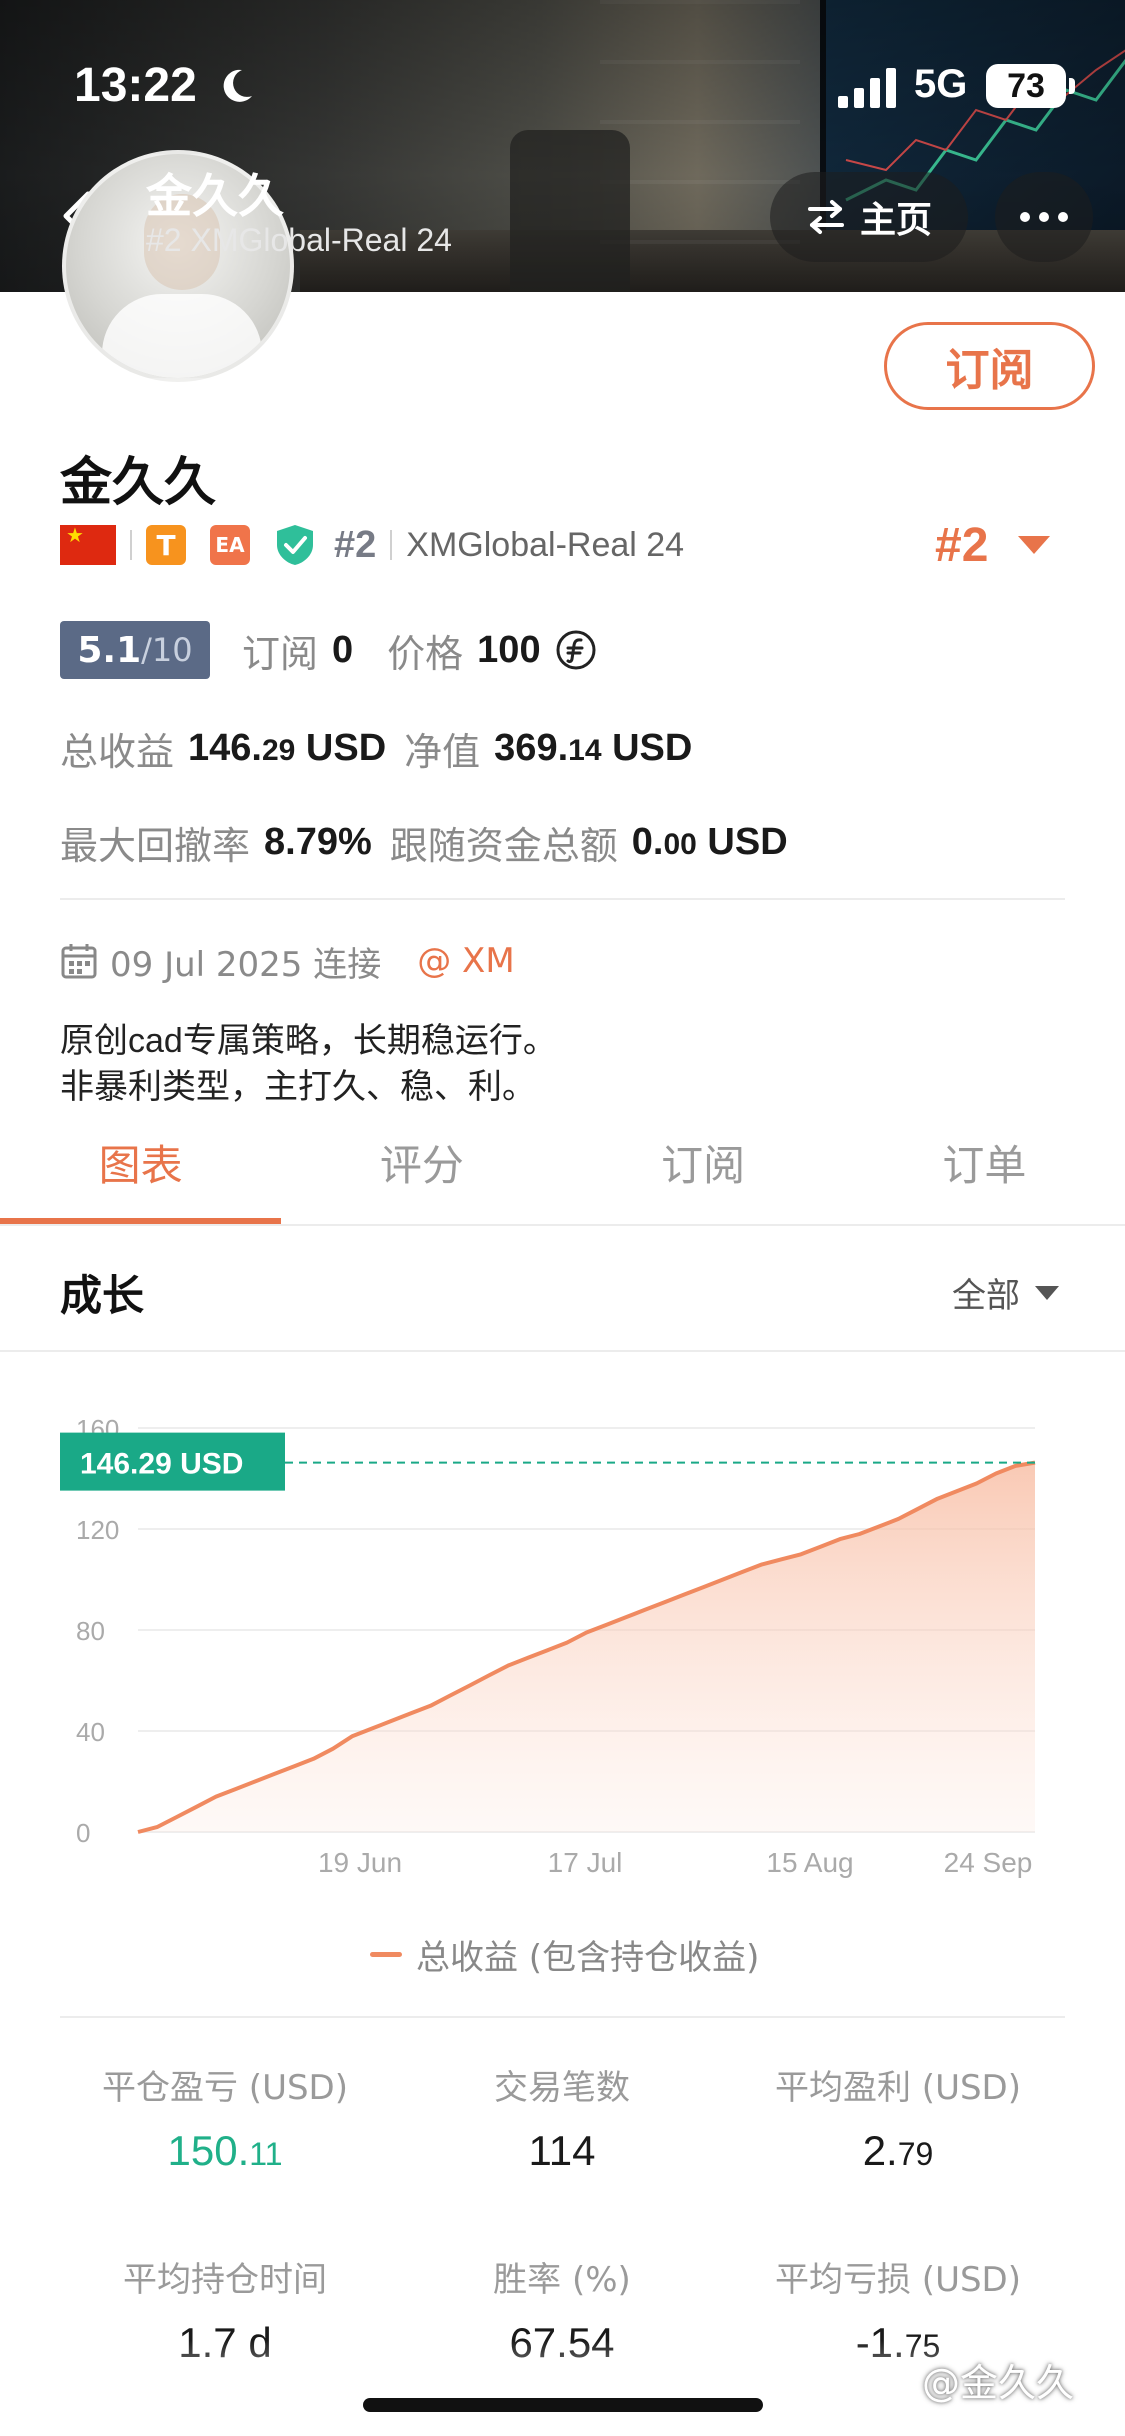  Describe the element at coordinates (465, 961) in the screenshot. I see `broker-link: @ XM` at that location.